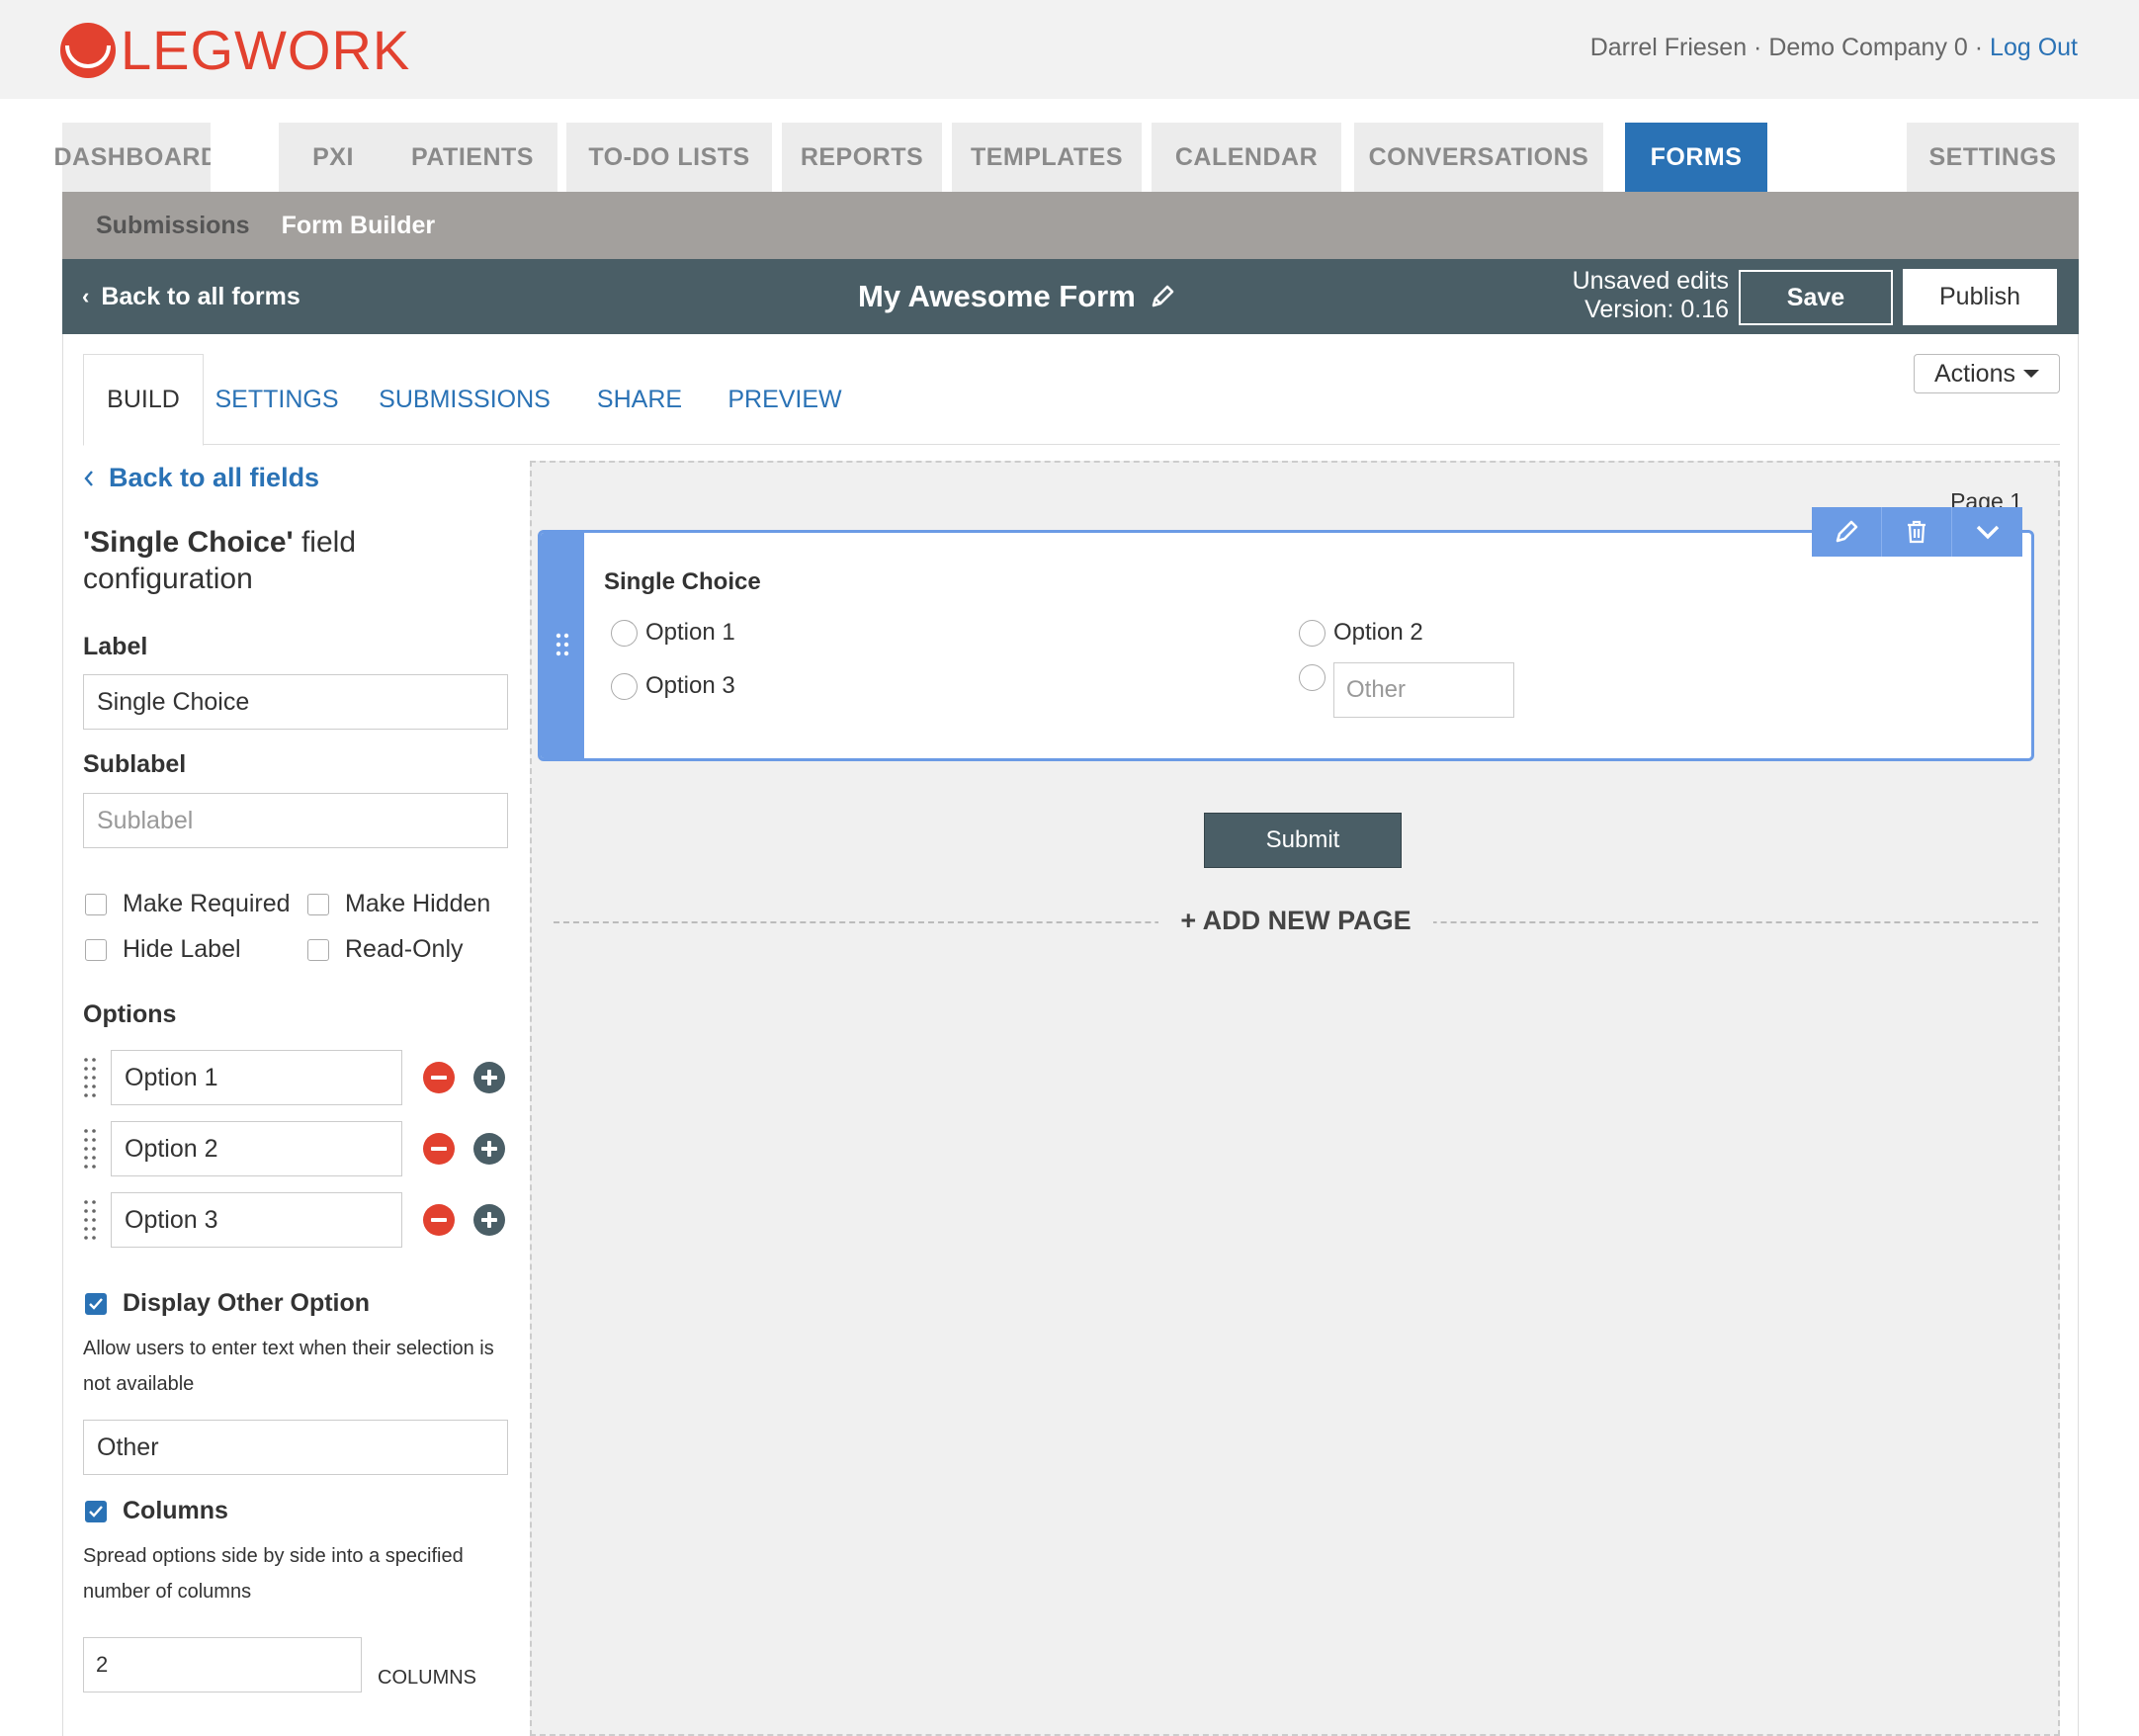  Describe the element at coordinates (295, 1447) in the screenshot. I see `other-label-input: Other` at that location.